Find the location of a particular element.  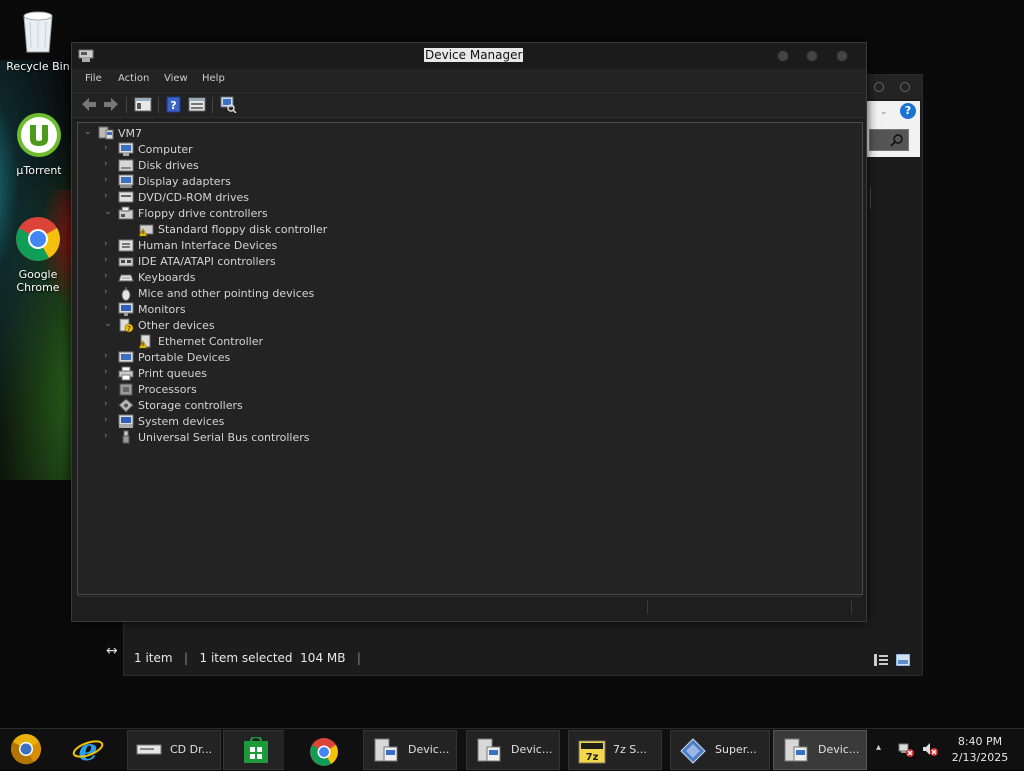

keyboard-icon is located at coordinates (126, 277).